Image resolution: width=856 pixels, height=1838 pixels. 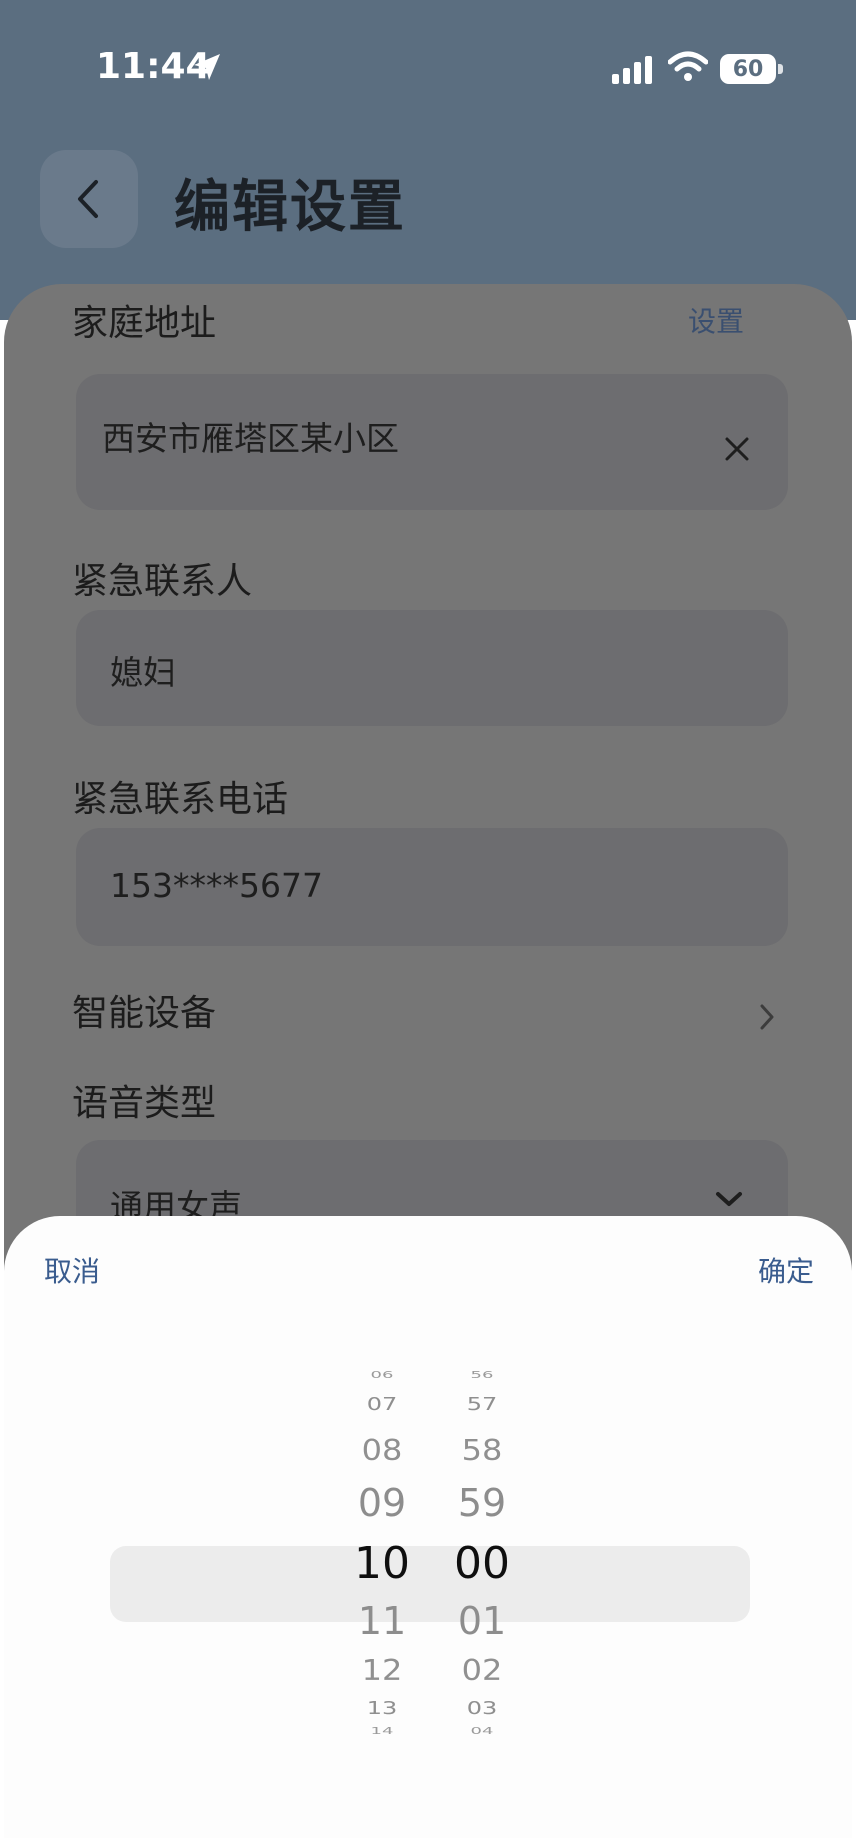 I want to click on home-address-field: 西安市雁塔区某小区, so click(x=432, y=442).